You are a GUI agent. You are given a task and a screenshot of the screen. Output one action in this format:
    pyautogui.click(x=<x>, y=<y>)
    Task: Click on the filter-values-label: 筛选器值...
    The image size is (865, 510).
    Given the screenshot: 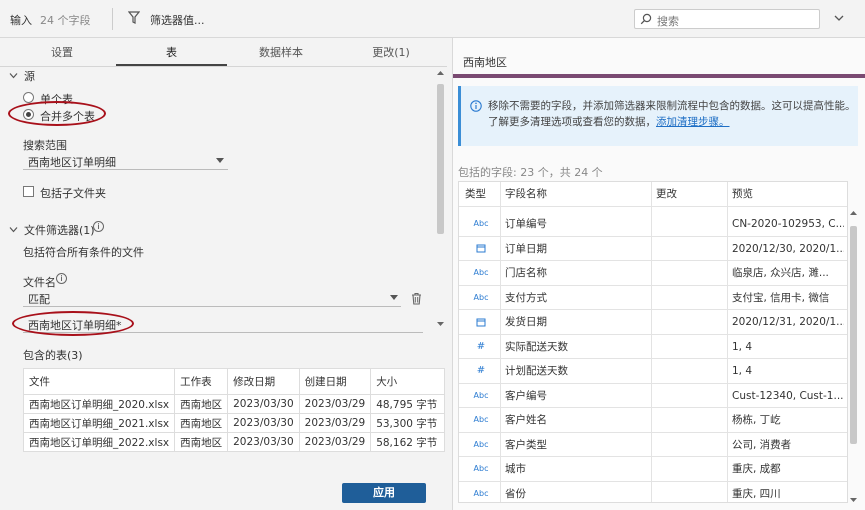 What is the action you would take?
    pyautogui.click(x=177, y=20)
    